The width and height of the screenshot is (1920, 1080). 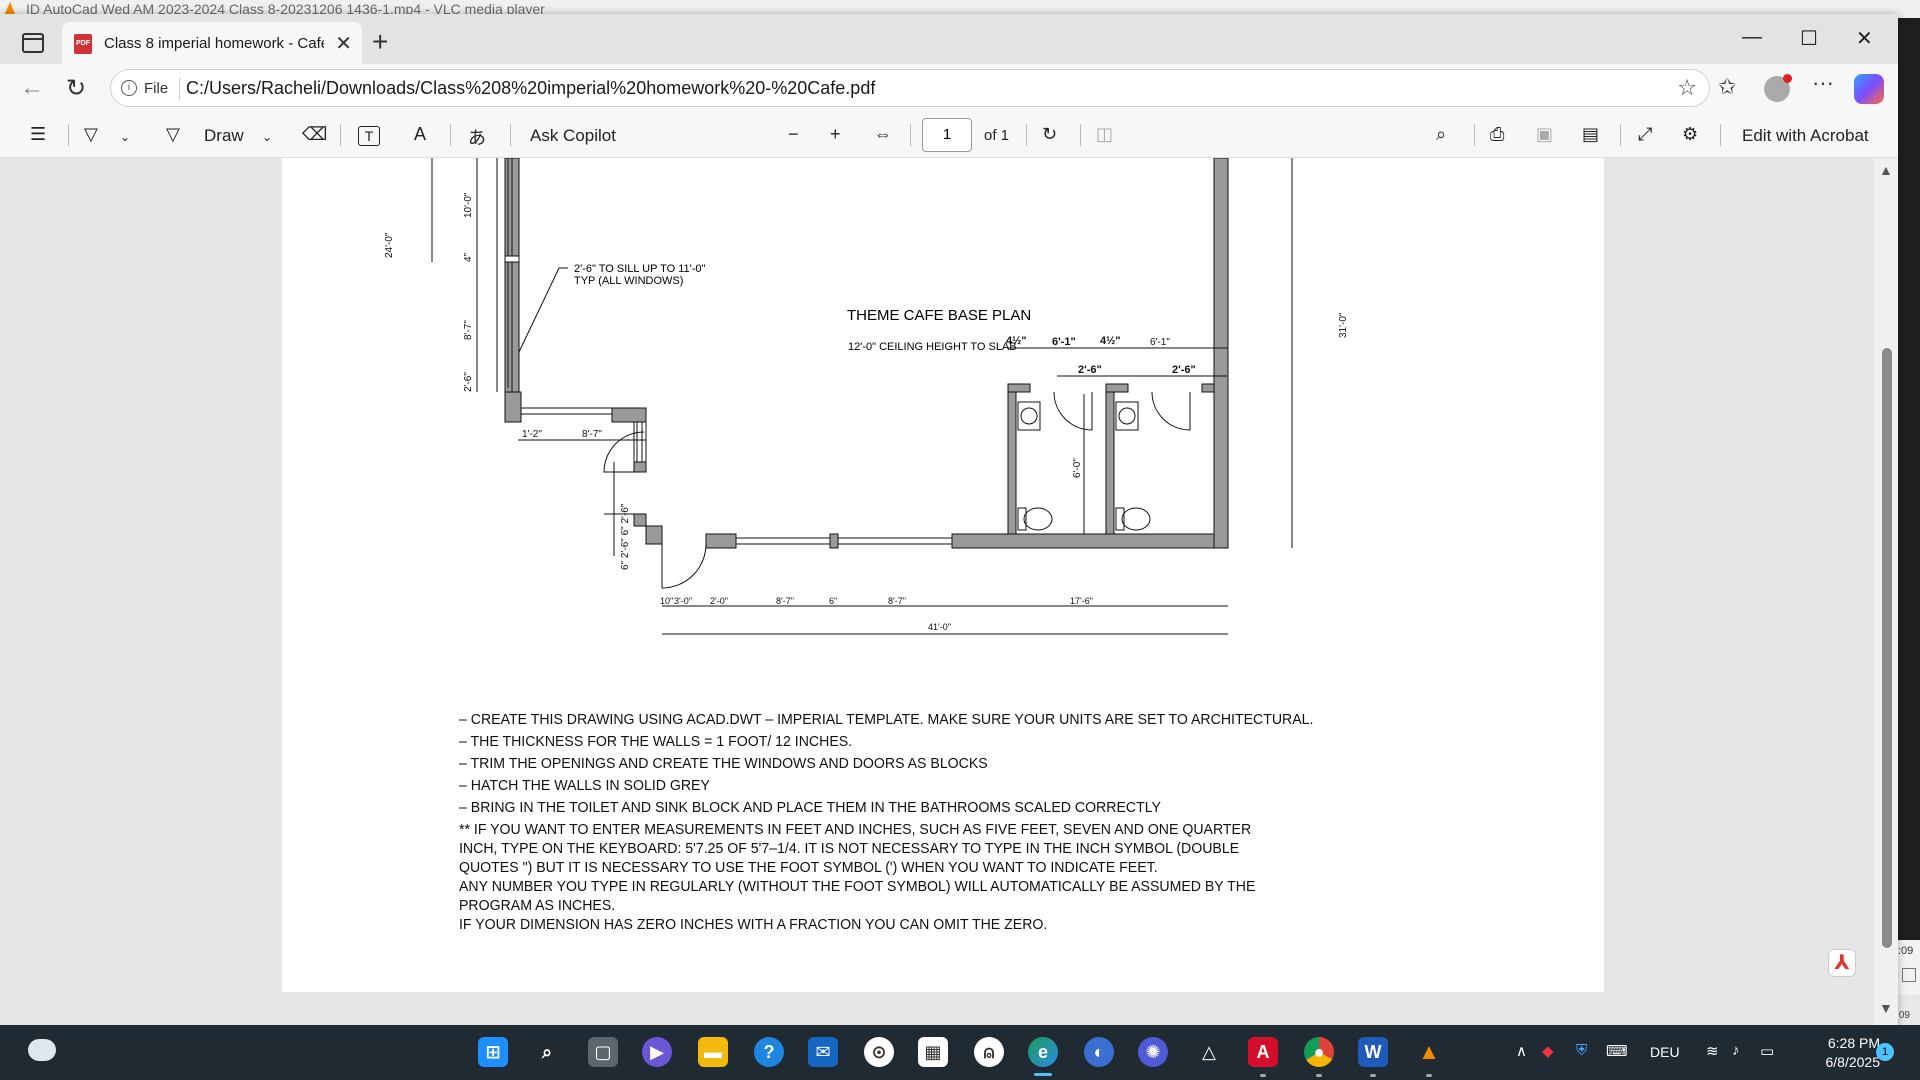 What do you see at coordinates (1885, 1052) in the screenshot?
I see `notification-badge: 1` at bounding box center [1885, 1052].